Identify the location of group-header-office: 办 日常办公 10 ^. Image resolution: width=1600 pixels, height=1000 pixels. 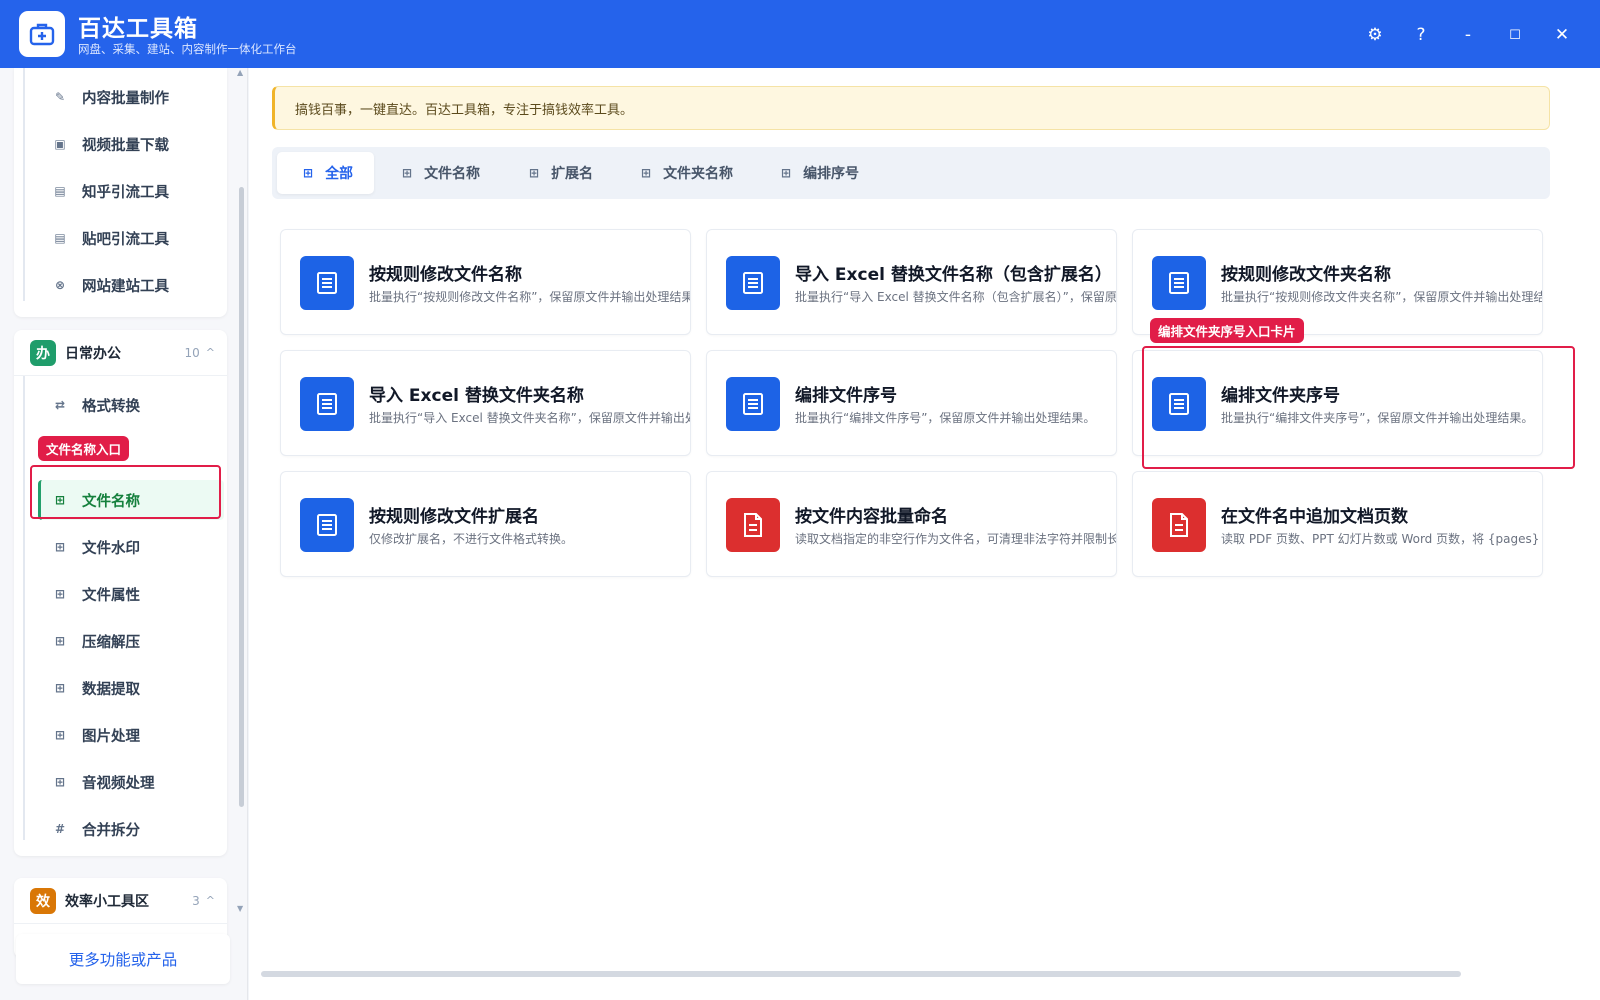
(120, 353).